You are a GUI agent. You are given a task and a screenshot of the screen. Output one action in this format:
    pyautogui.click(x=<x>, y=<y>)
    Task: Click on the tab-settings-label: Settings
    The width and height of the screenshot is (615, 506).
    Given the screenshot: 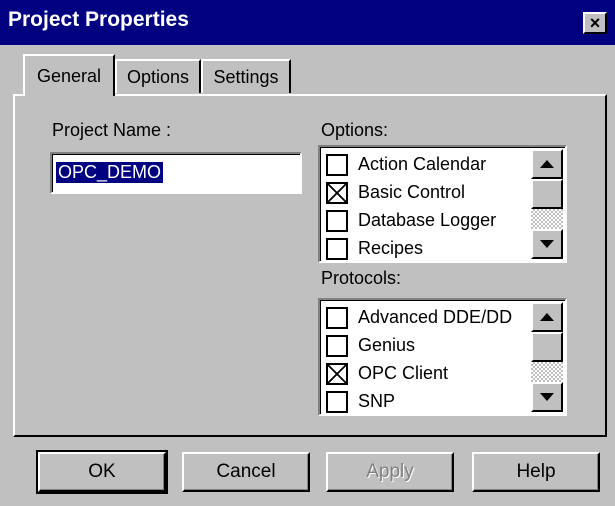 What is the action you would take?
    pyautogui.click(x=246, y=76)
    